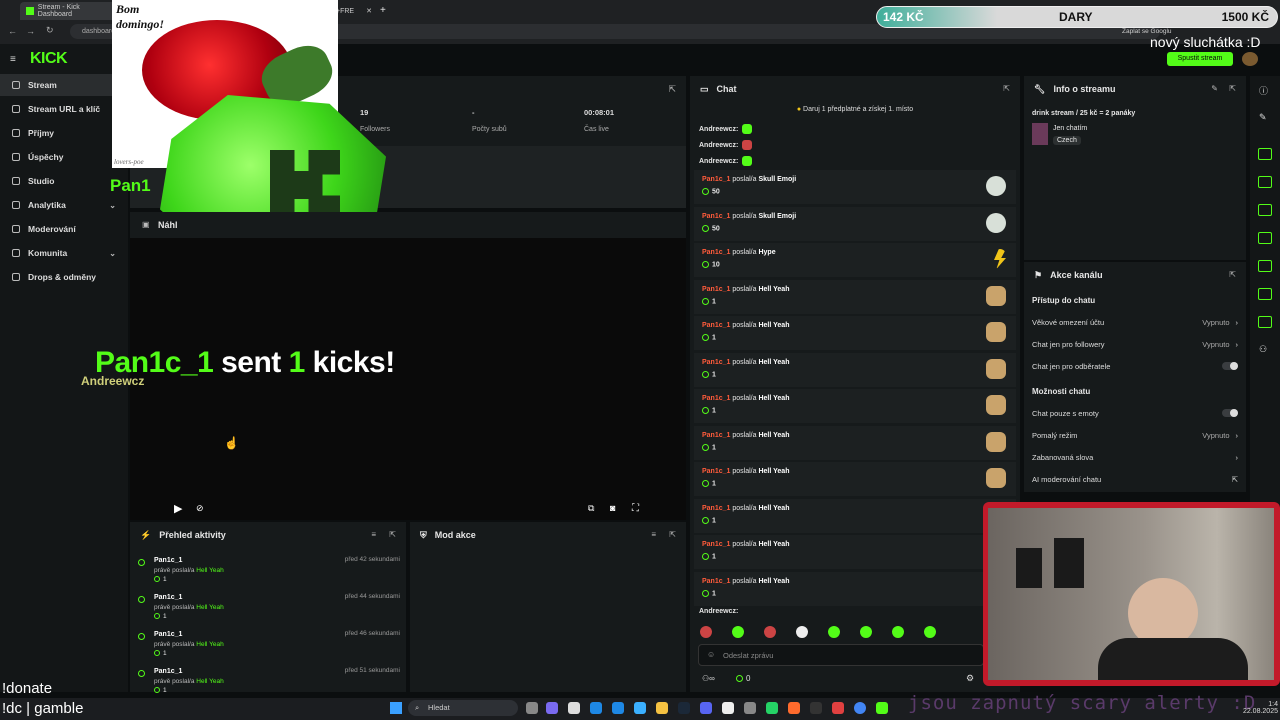  Describe the element at coordinates (640, 708) in the screenshot. I see `edge-icon` at that location.